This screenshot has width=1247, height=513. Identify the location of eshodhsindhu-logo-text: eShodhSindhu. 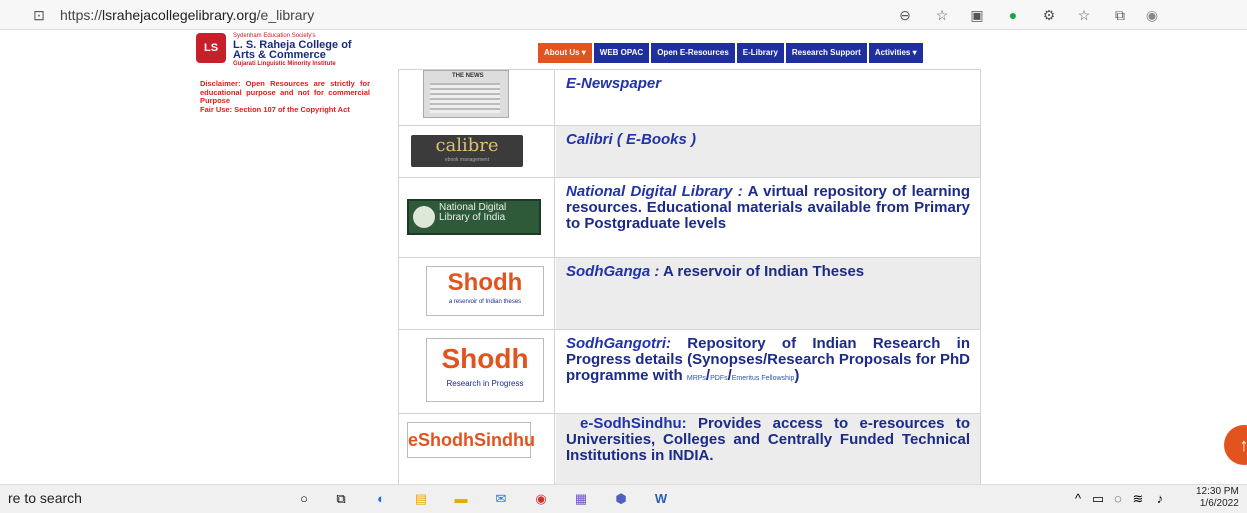
(471, 440).